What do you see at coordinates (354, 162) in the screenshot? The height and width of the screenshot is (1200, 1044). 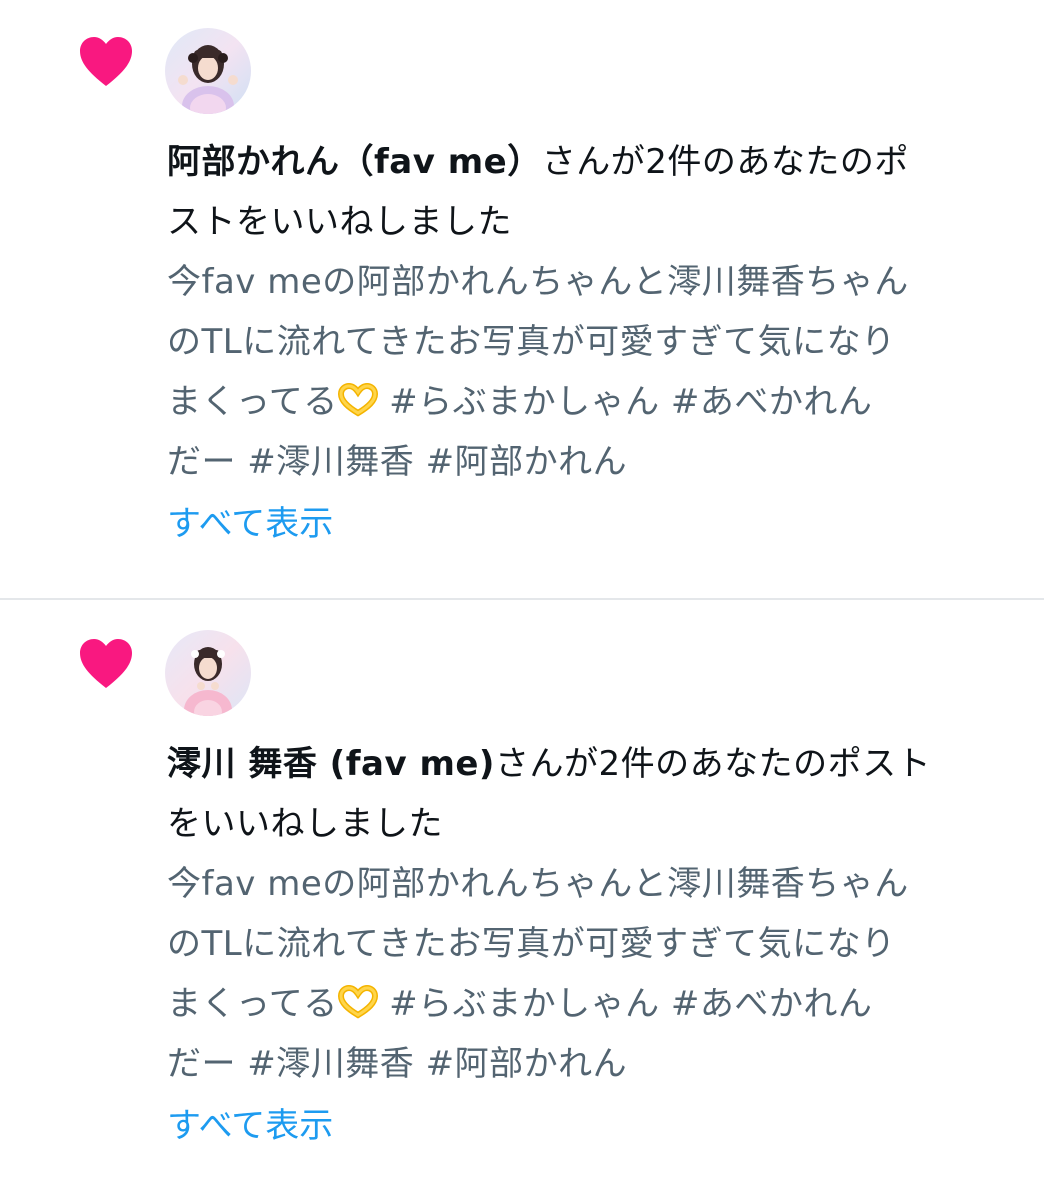 I see `user-name: 阿部かれん（fav me）` at bounding box center [354, 162].